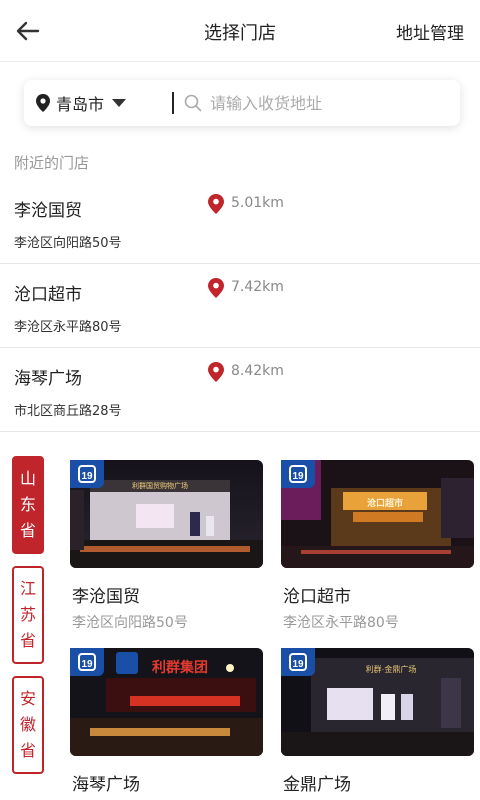  Describe the element at coordinates (68, 243) in the screenshot. I see `store-address: 李沧区向阳路50号` at that location.